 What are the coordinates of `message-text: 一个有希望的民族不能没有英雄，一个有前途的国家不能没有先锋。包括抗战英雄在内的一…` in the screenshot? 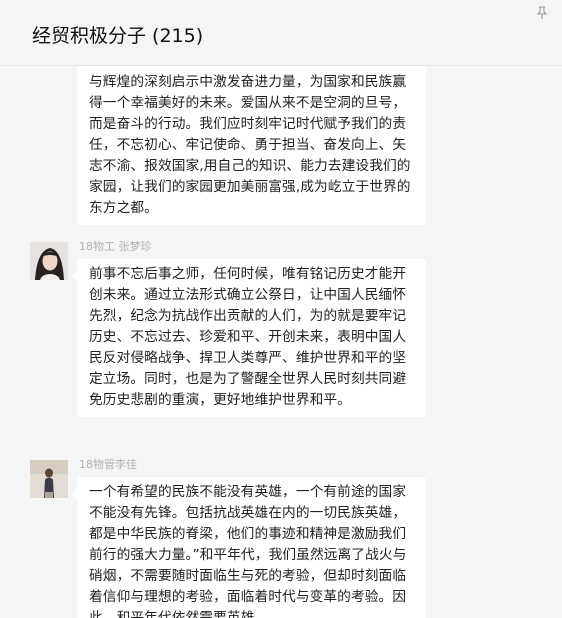 It's located at (248, 551).